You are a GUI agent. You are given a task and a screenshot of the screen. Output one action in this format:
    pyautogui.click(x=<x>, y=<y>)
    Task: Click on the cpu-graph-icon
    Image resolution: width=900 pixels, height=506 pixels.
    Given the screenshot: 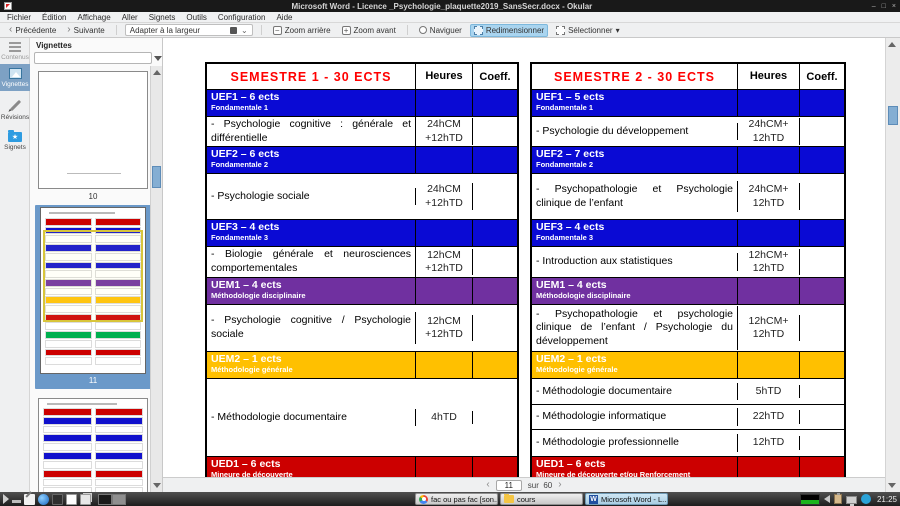 What is the action you would take?
    pyautogui.click(x=809, y=499)
    